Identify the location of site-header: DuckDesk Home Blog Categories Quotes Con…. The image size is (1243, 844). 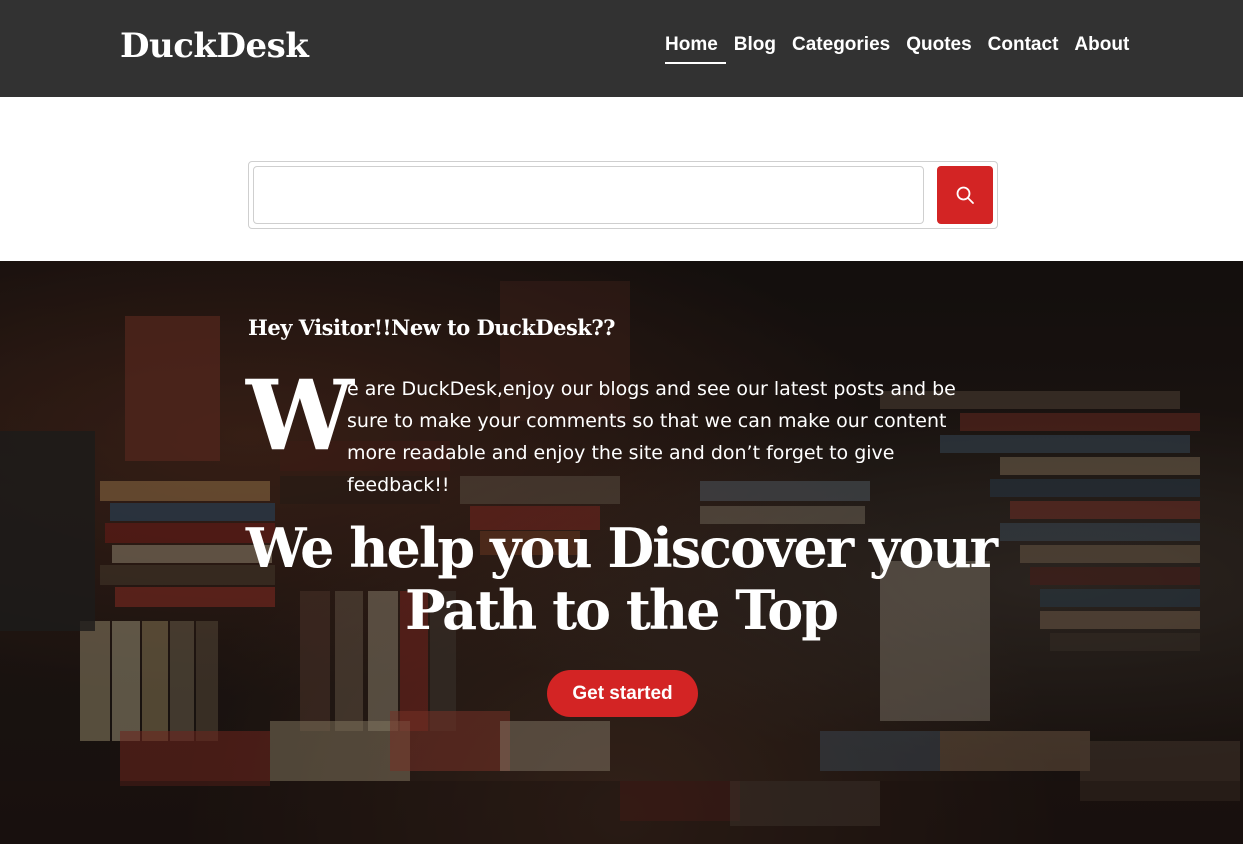
(621, 48).